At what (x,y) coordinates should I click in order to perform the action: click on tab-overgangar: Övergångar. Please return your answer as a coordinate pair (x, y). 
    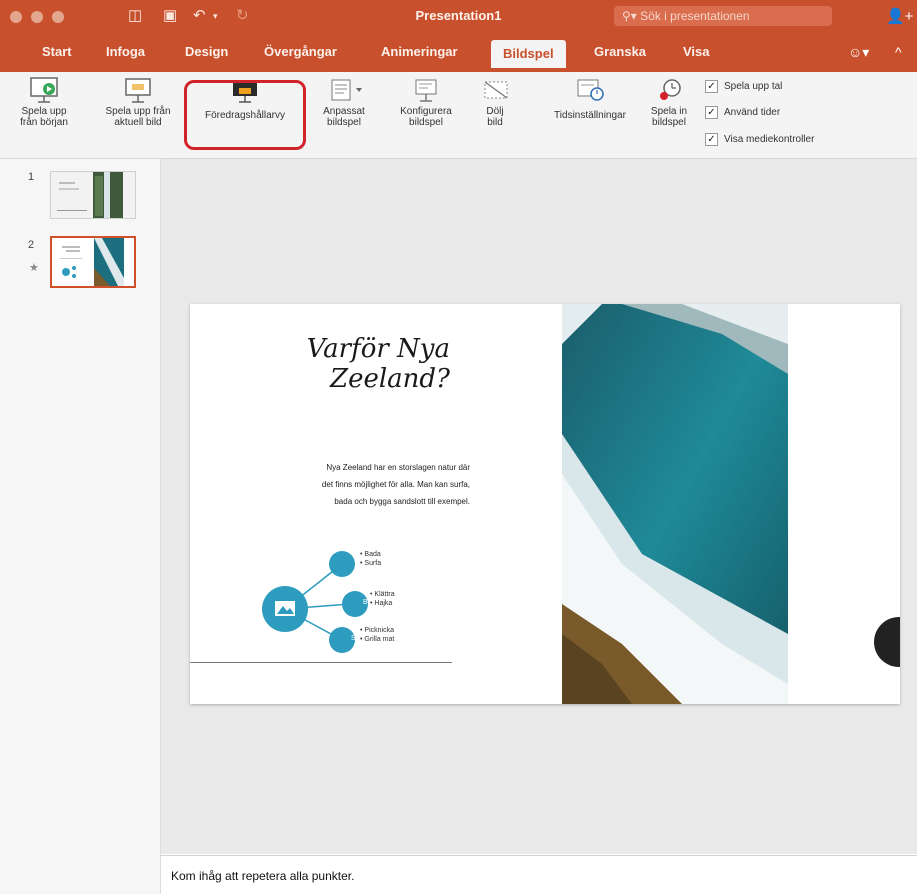
    Looking at the image, I should click on (300, 51).